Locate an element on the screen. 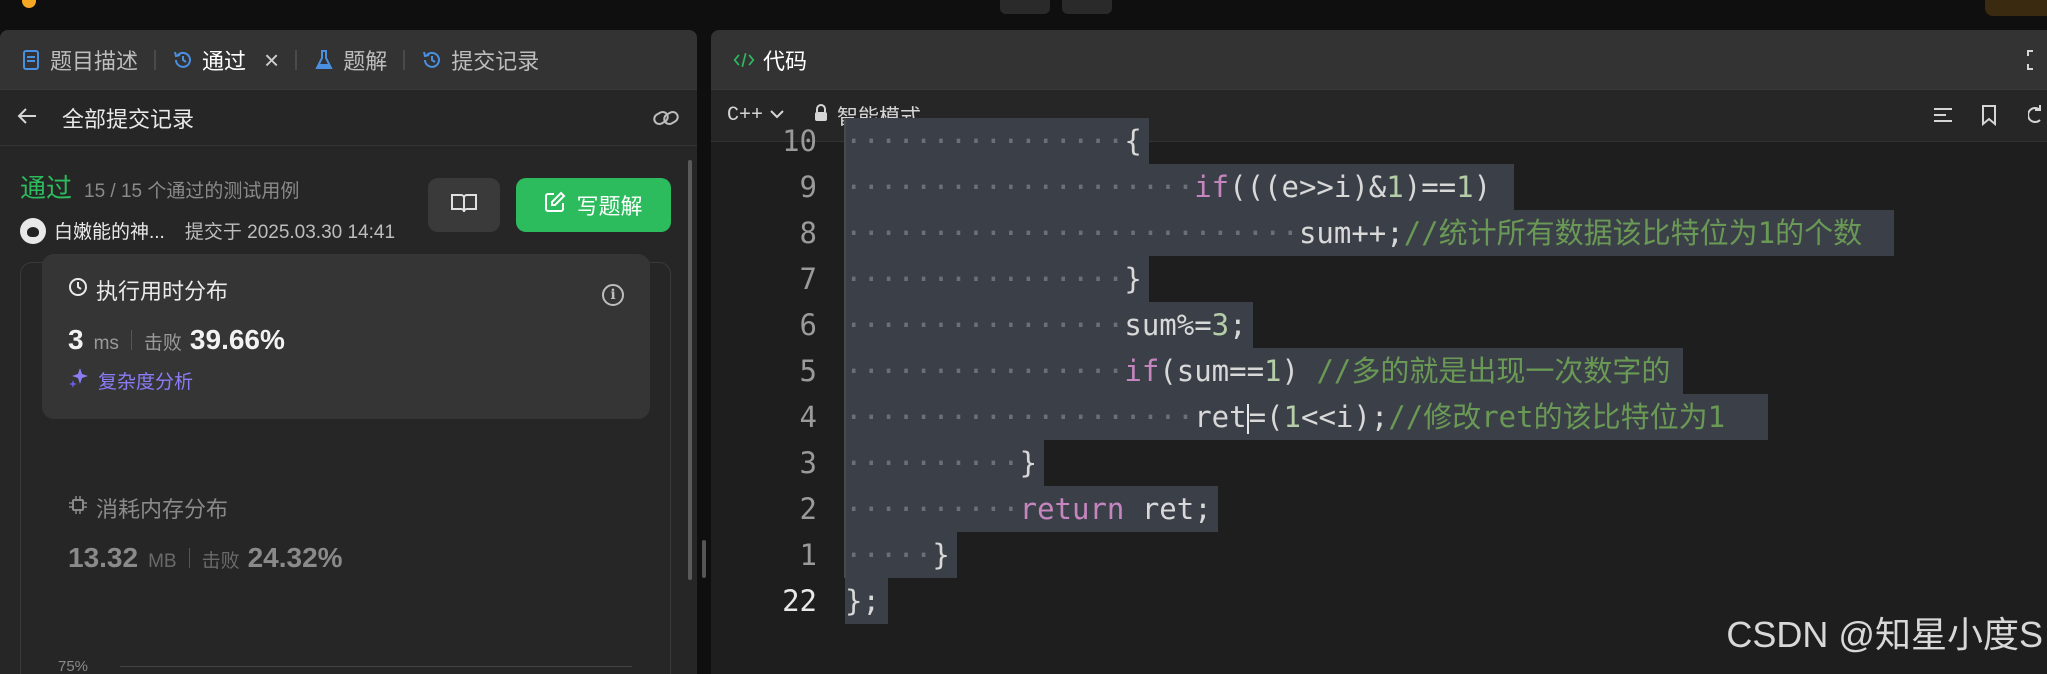  submission-header: 全部提交记录 is located at coordinates (348, 118).